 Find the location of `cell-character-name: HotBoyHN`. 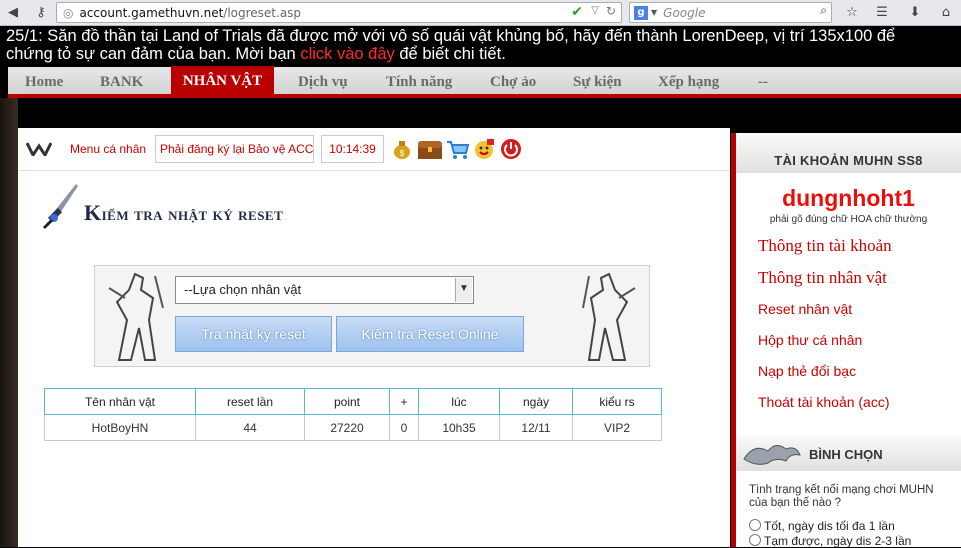

cell-character-name: HotBoyHN is located at coordinates (120, 427).